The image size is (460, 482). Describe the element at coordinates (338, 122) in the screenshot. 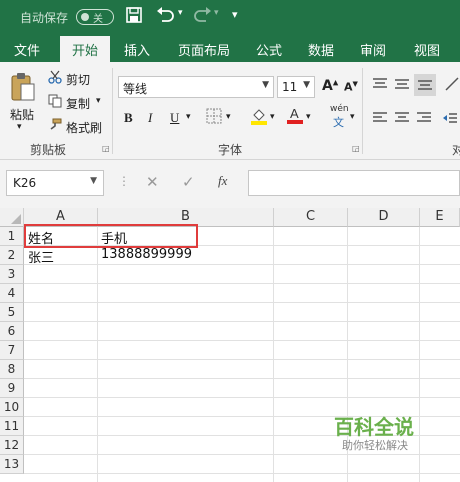

I see `phonetic-bottom: 文` at that location.